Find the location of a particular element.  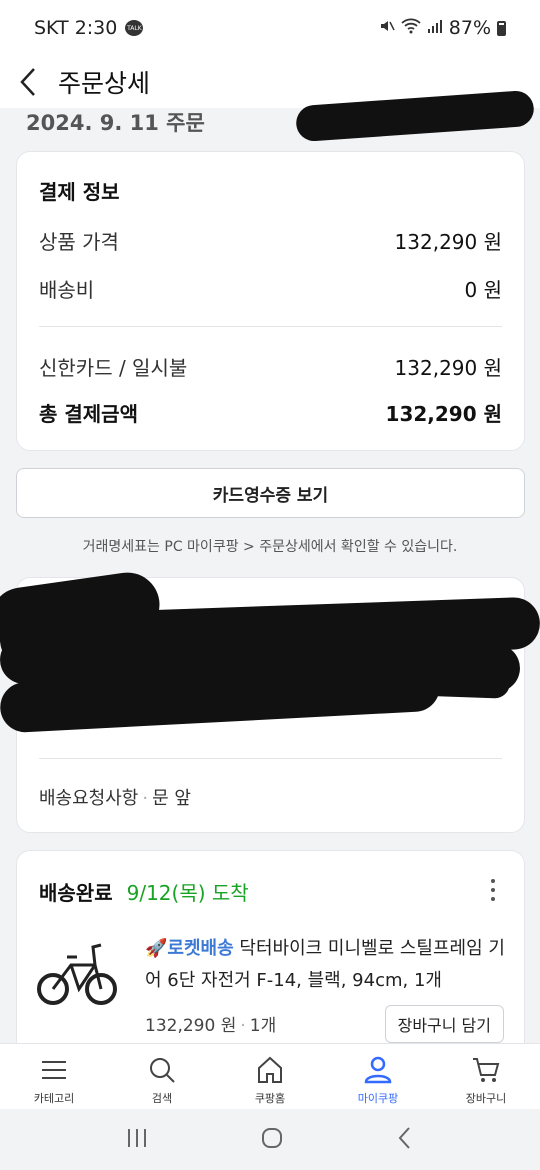

total-value: 132,290 원 is located at coordinates (443, 414).